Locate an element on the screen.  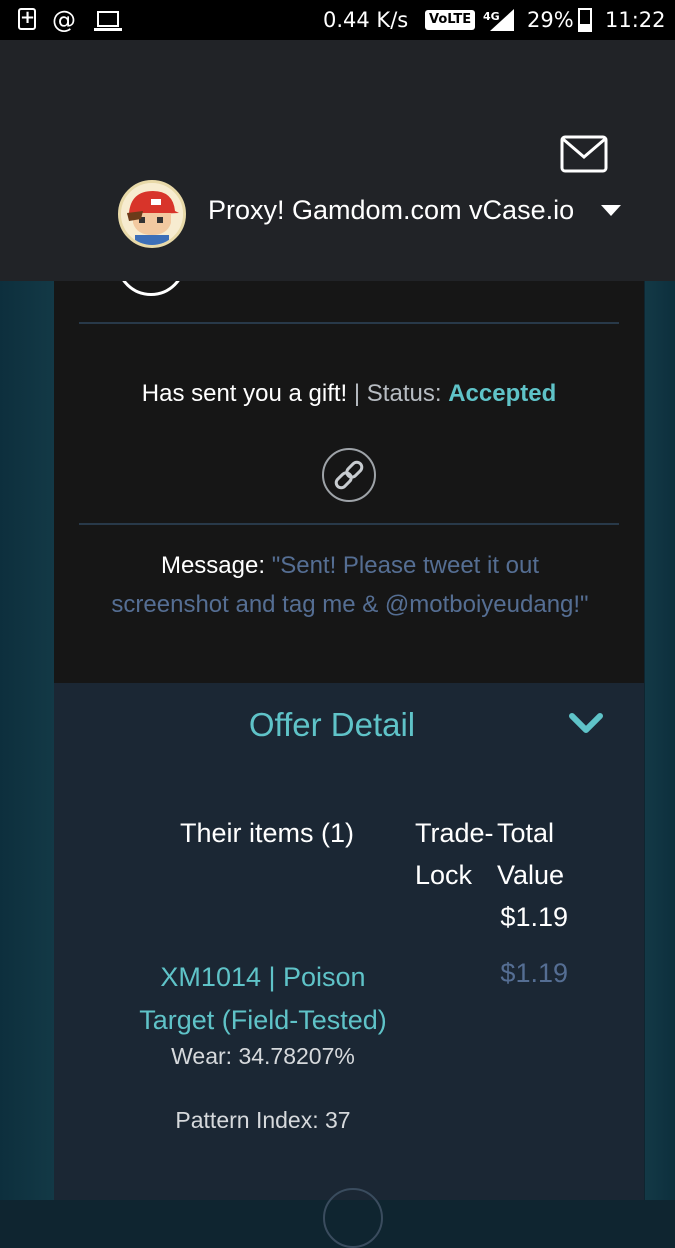
link-icon is located at coordinates (349, 475).